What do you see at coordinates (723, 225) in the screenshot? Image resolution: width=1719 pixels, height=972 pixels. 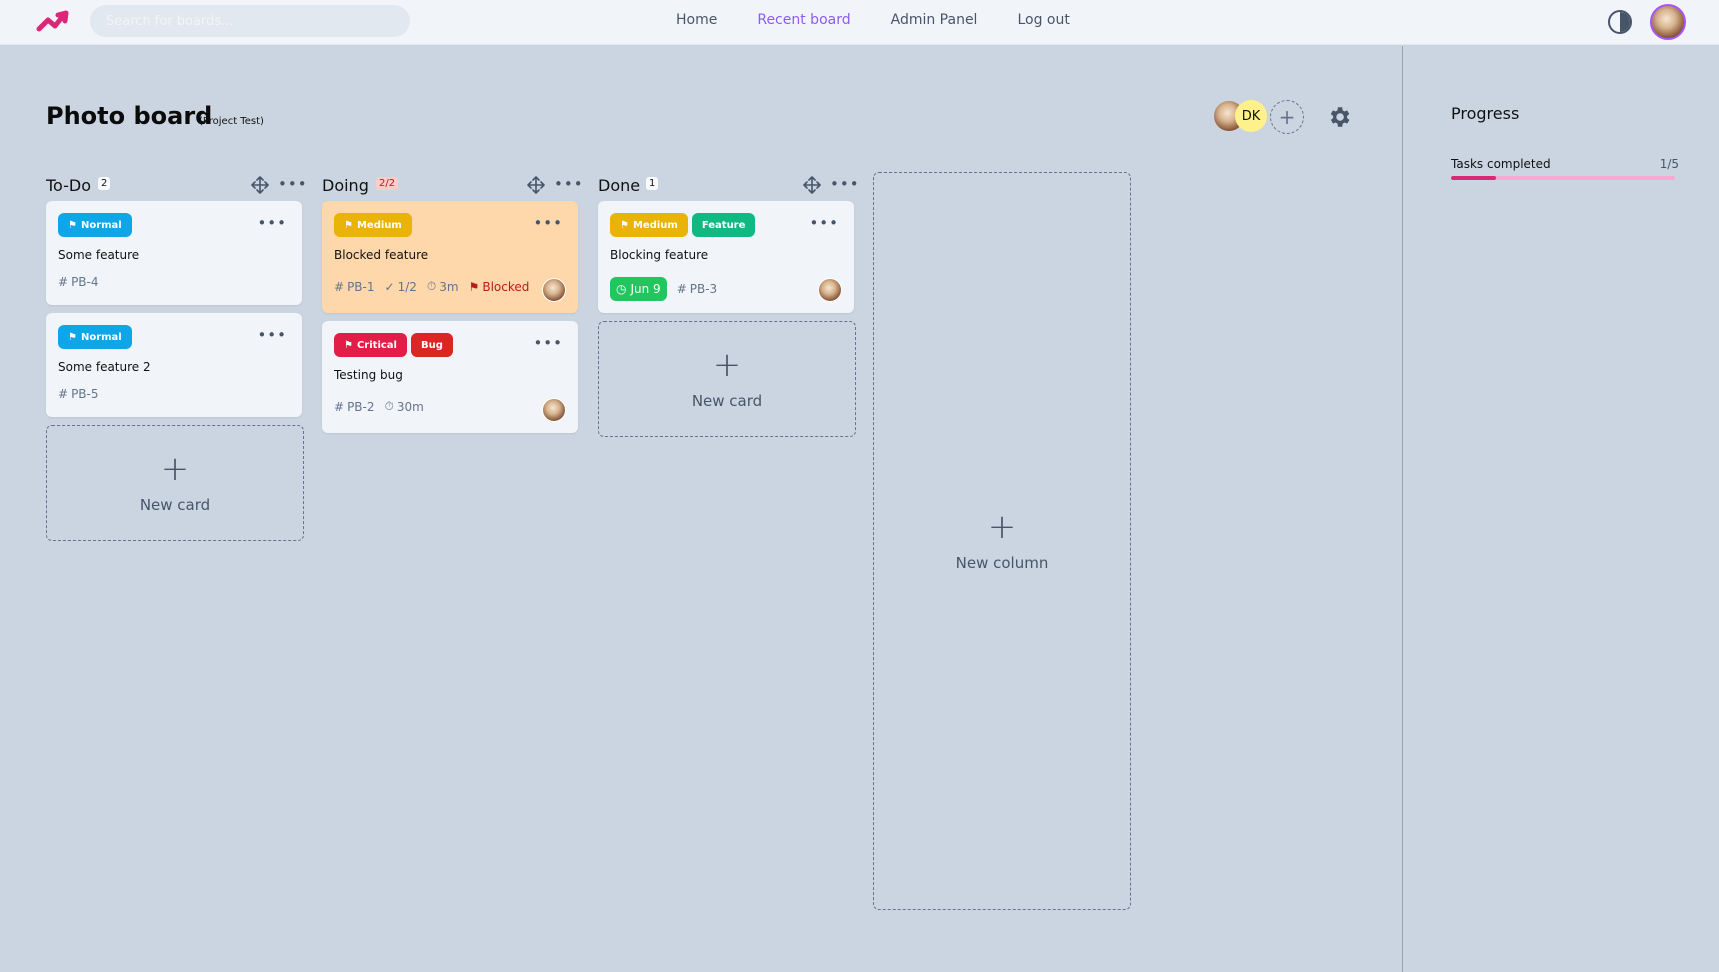 I see `label-tag: Feature` at bounding box center [723, 225].